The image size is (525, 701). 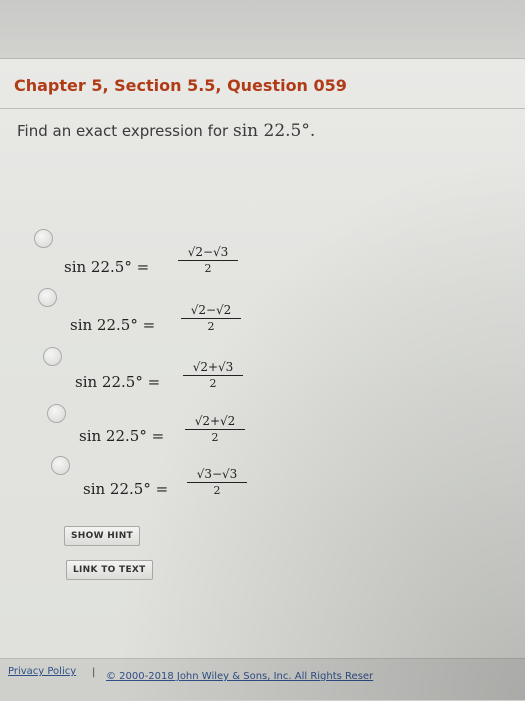 I want to click on option-3-lhs: sin 22.5° =, so click(x=118, y=382).